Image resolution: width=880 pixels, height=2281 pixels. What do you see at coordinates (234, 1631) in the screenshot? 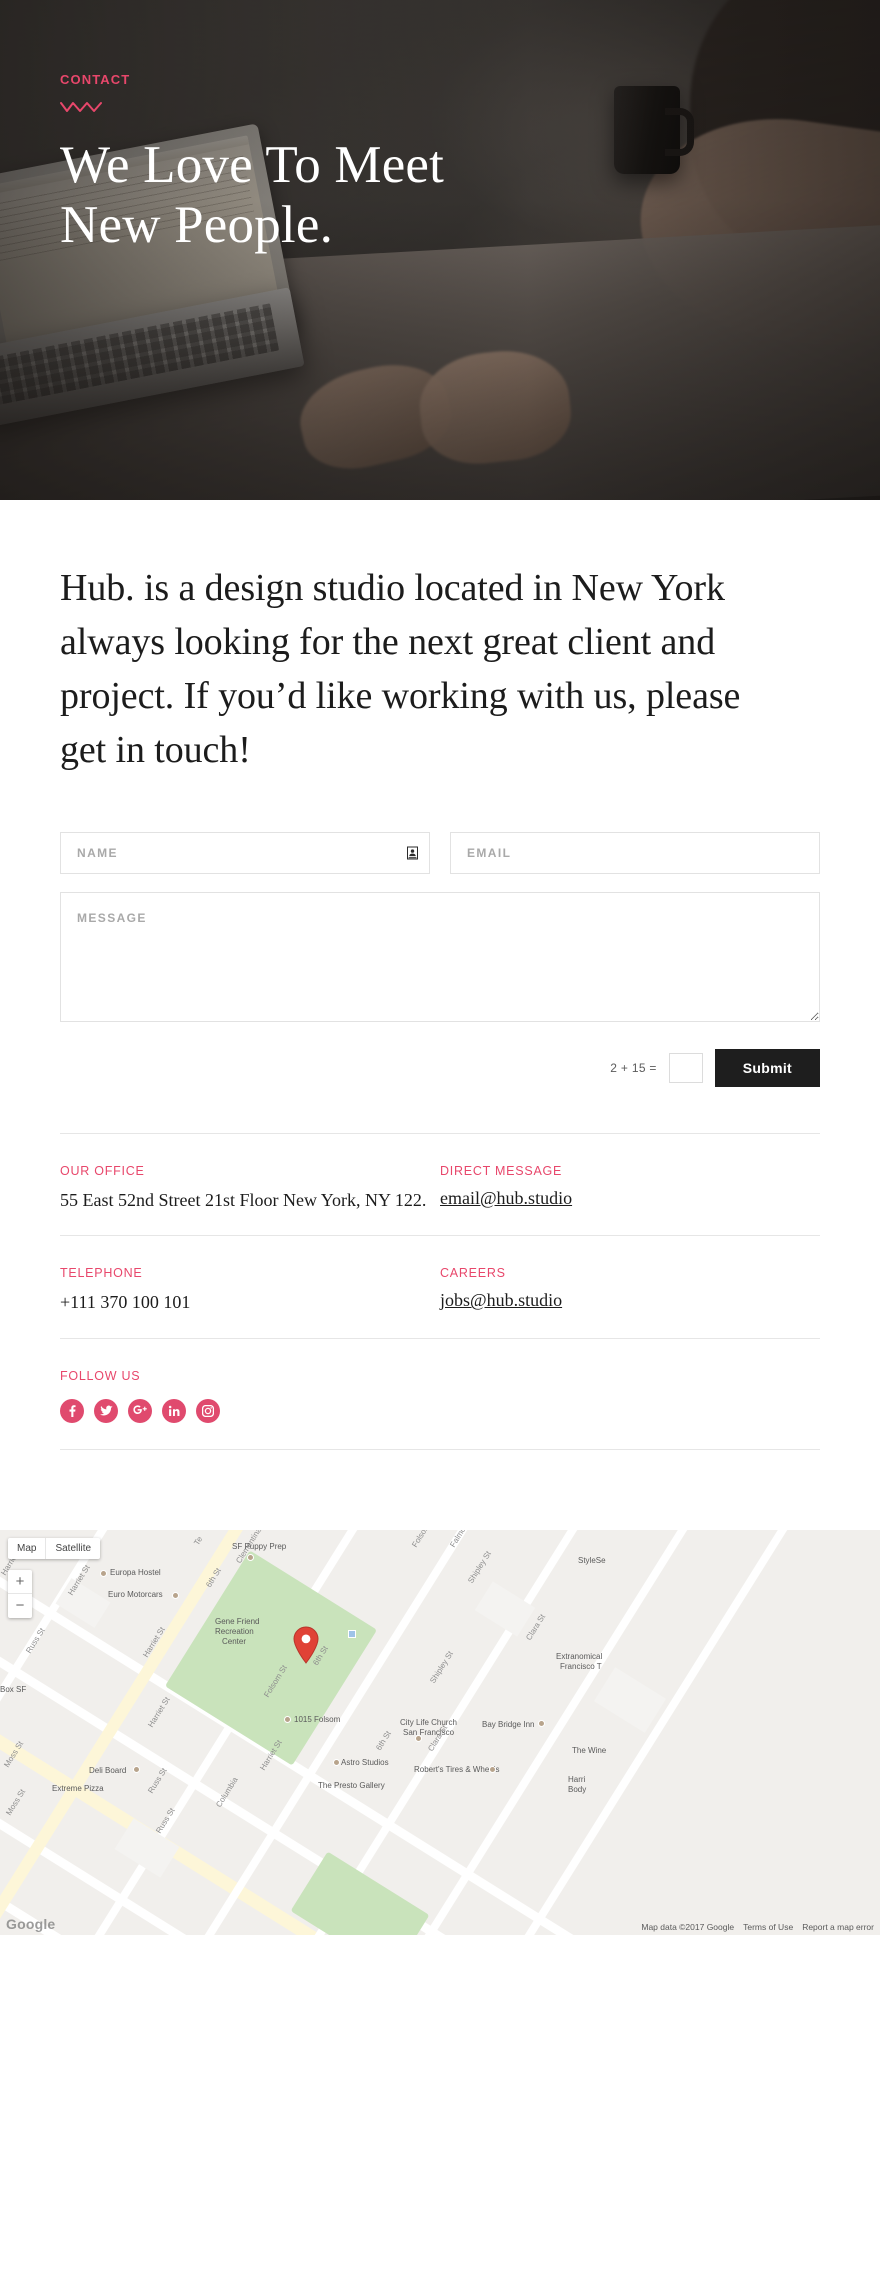
I see `map-place-label: Recreation` at bounding box center [234, 1631].